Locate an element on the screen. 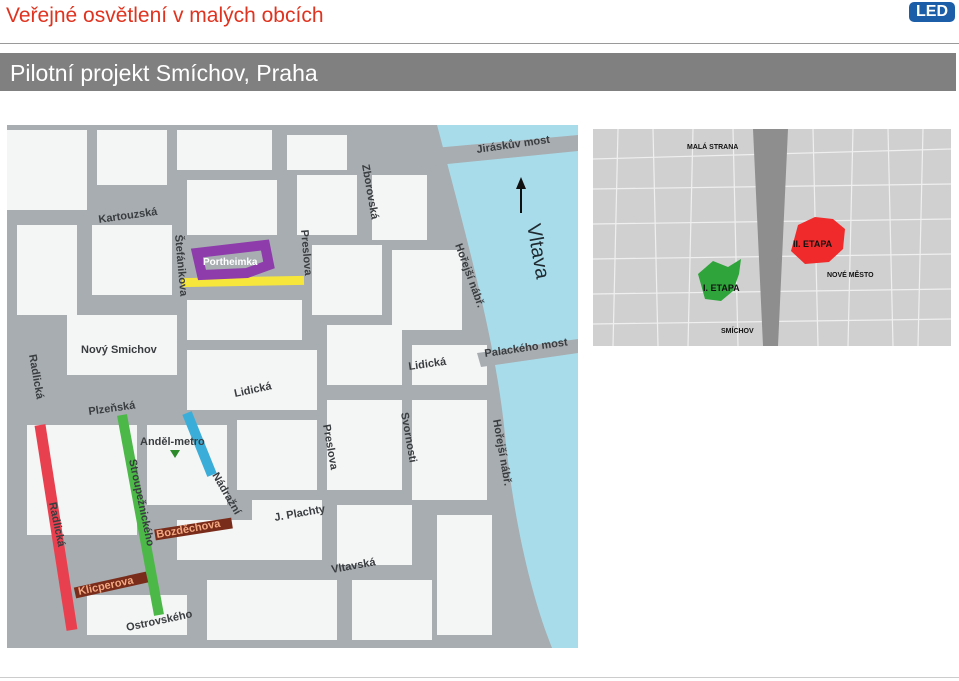 The image size is (959, 681). led-logo: LED is located at coordinates (932, 12).